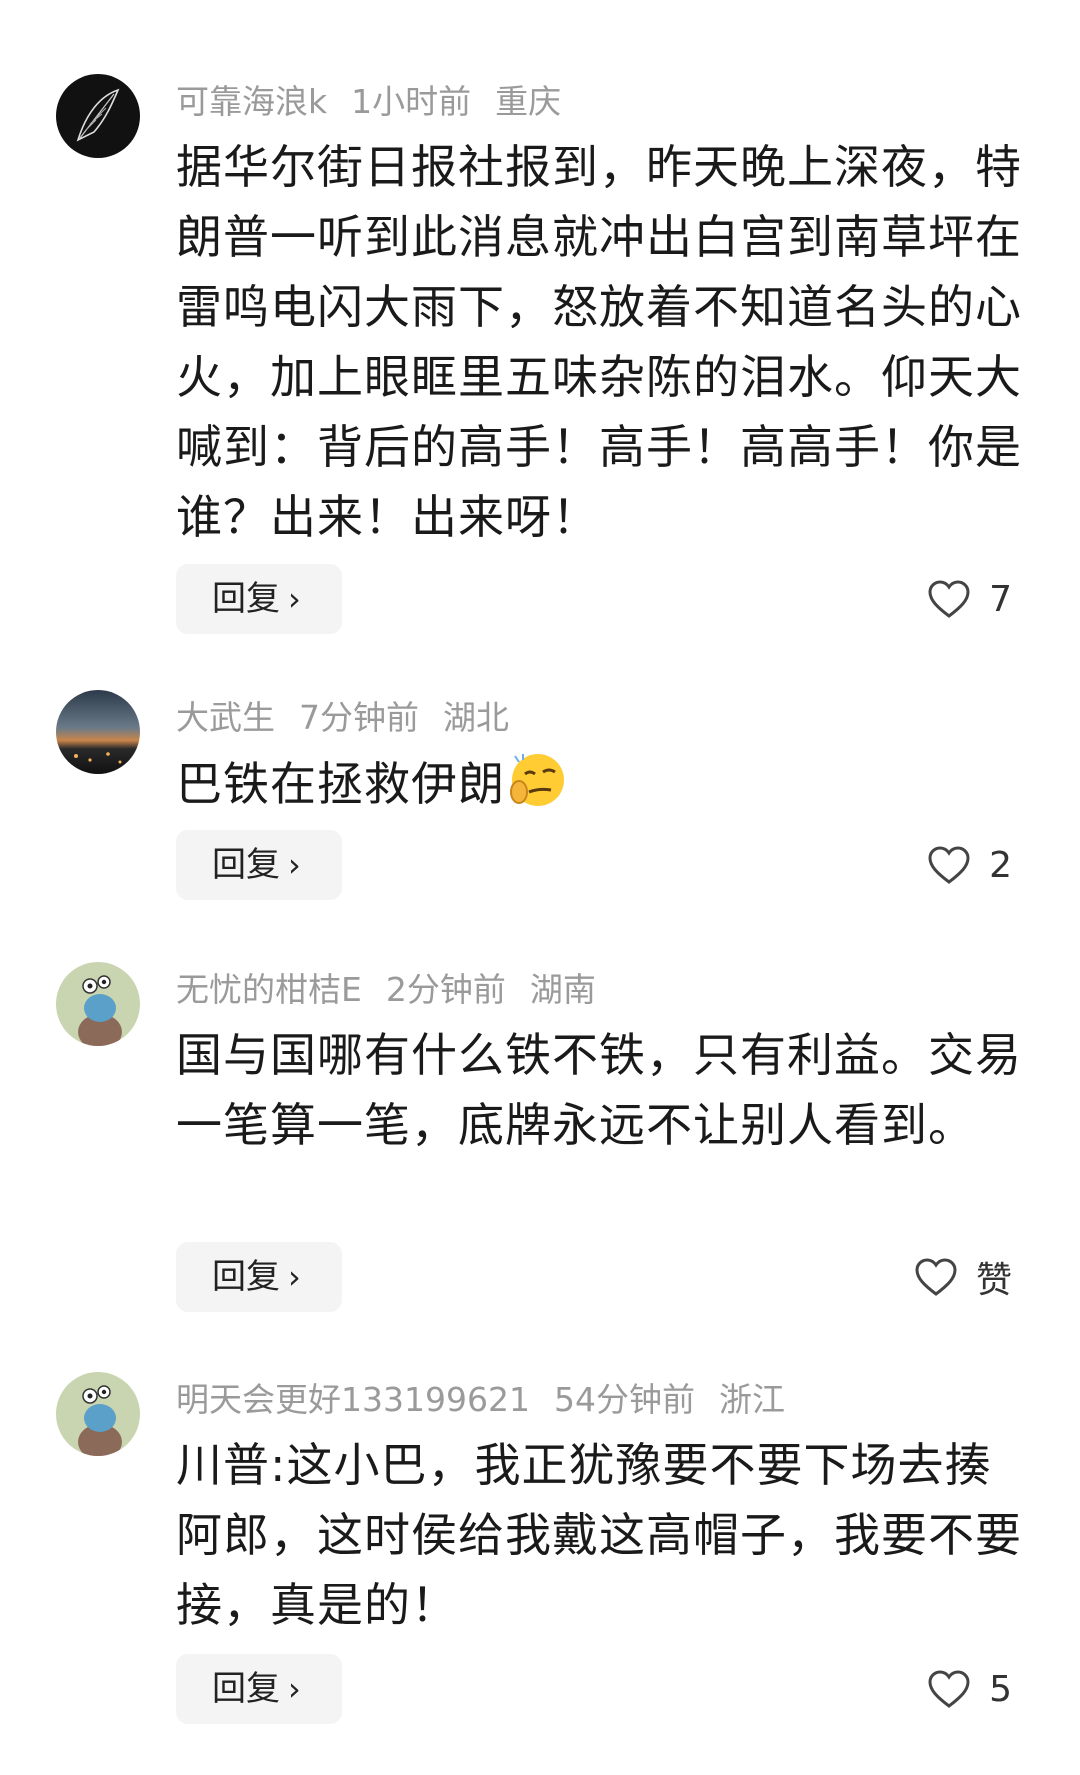  I want to click on like-count: 7, so click(1000, 599).